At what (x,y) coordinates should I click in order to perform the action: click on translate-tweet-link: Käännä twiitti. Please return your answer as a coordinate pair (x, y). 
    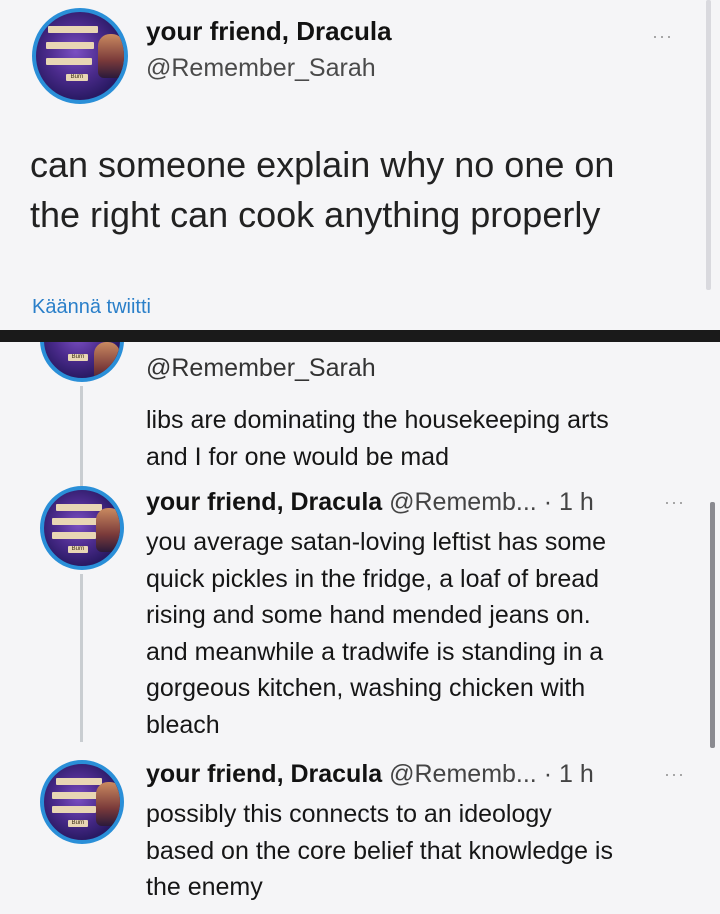
    Looking at the image, I should click on (91, 307).